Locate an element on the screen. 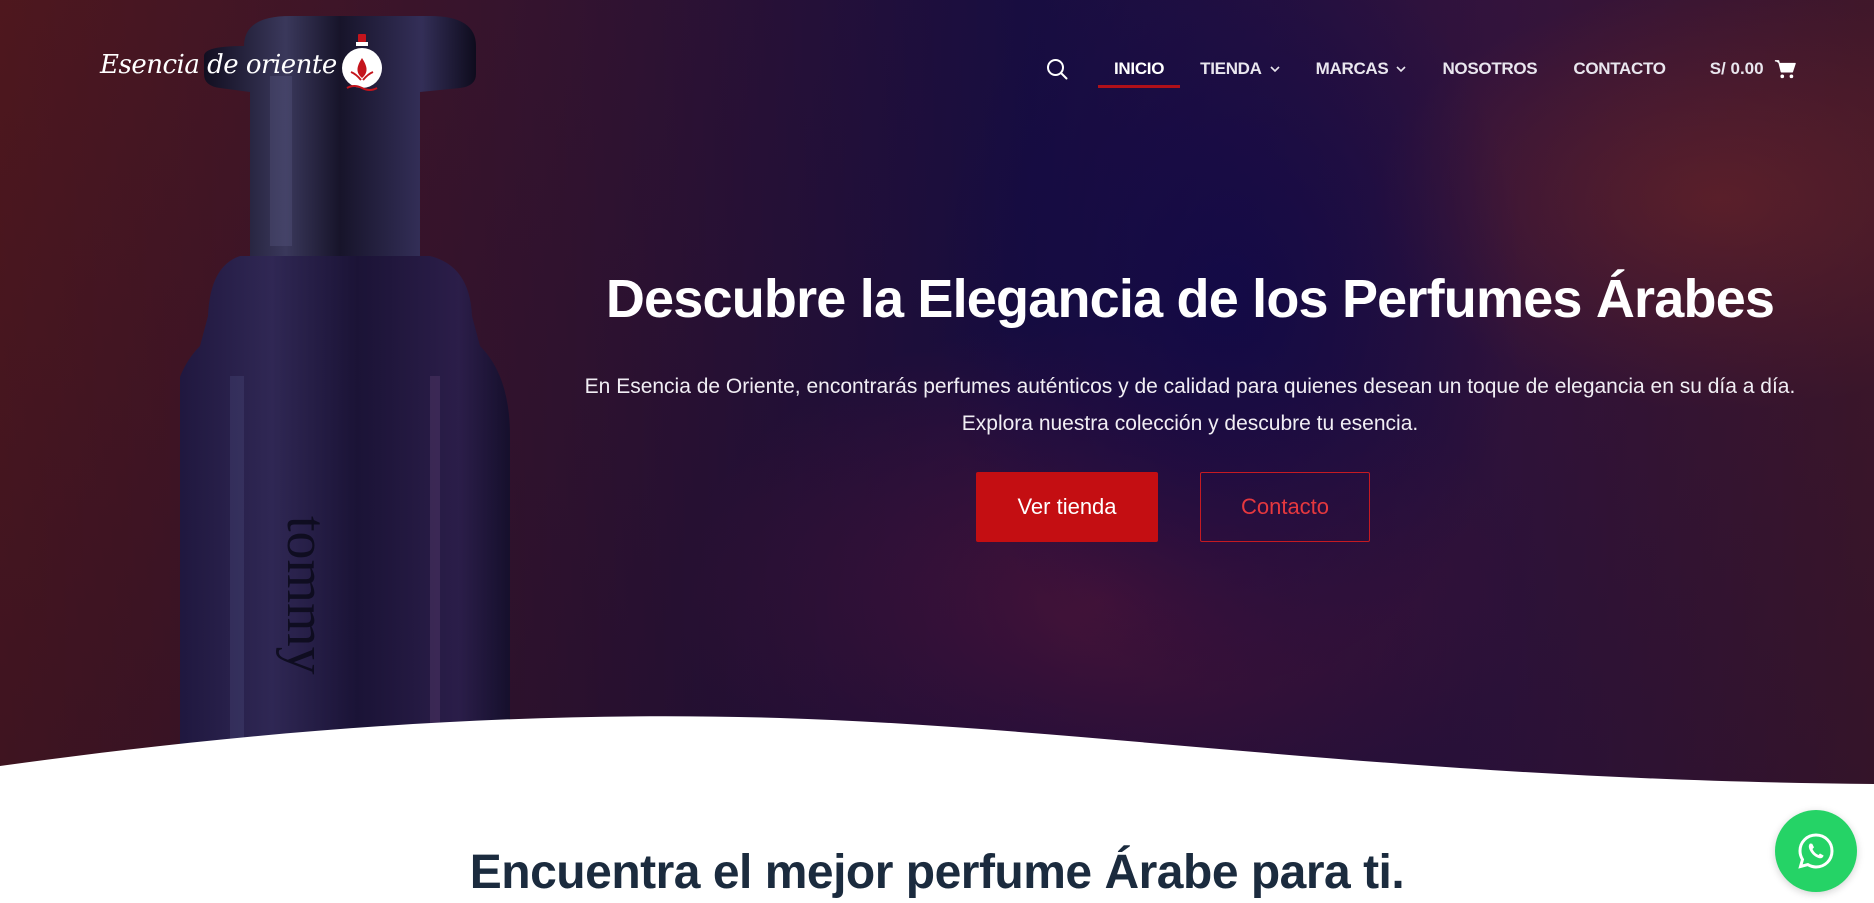 Image resolution: width=1874 pixels, height=903 pixels. hero-buttons: Ver tienda Contacto is located at coordinates (1173, 507).